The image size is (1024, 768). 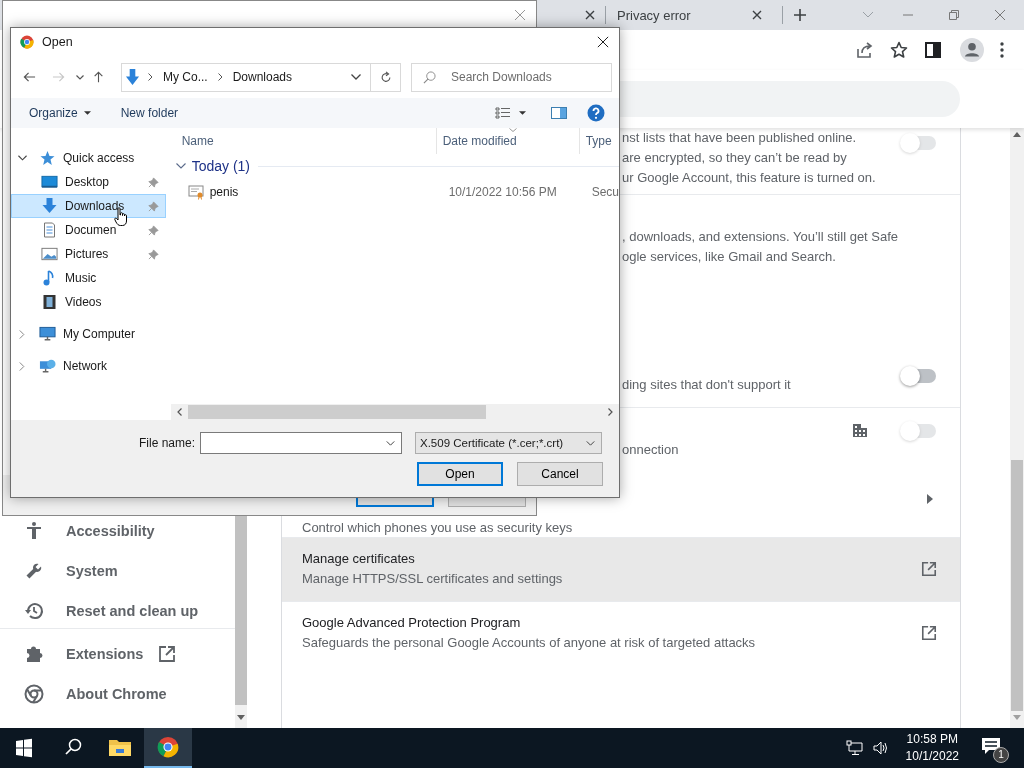 I want to click on arrow-right-icon, so click(x=930, y=499).